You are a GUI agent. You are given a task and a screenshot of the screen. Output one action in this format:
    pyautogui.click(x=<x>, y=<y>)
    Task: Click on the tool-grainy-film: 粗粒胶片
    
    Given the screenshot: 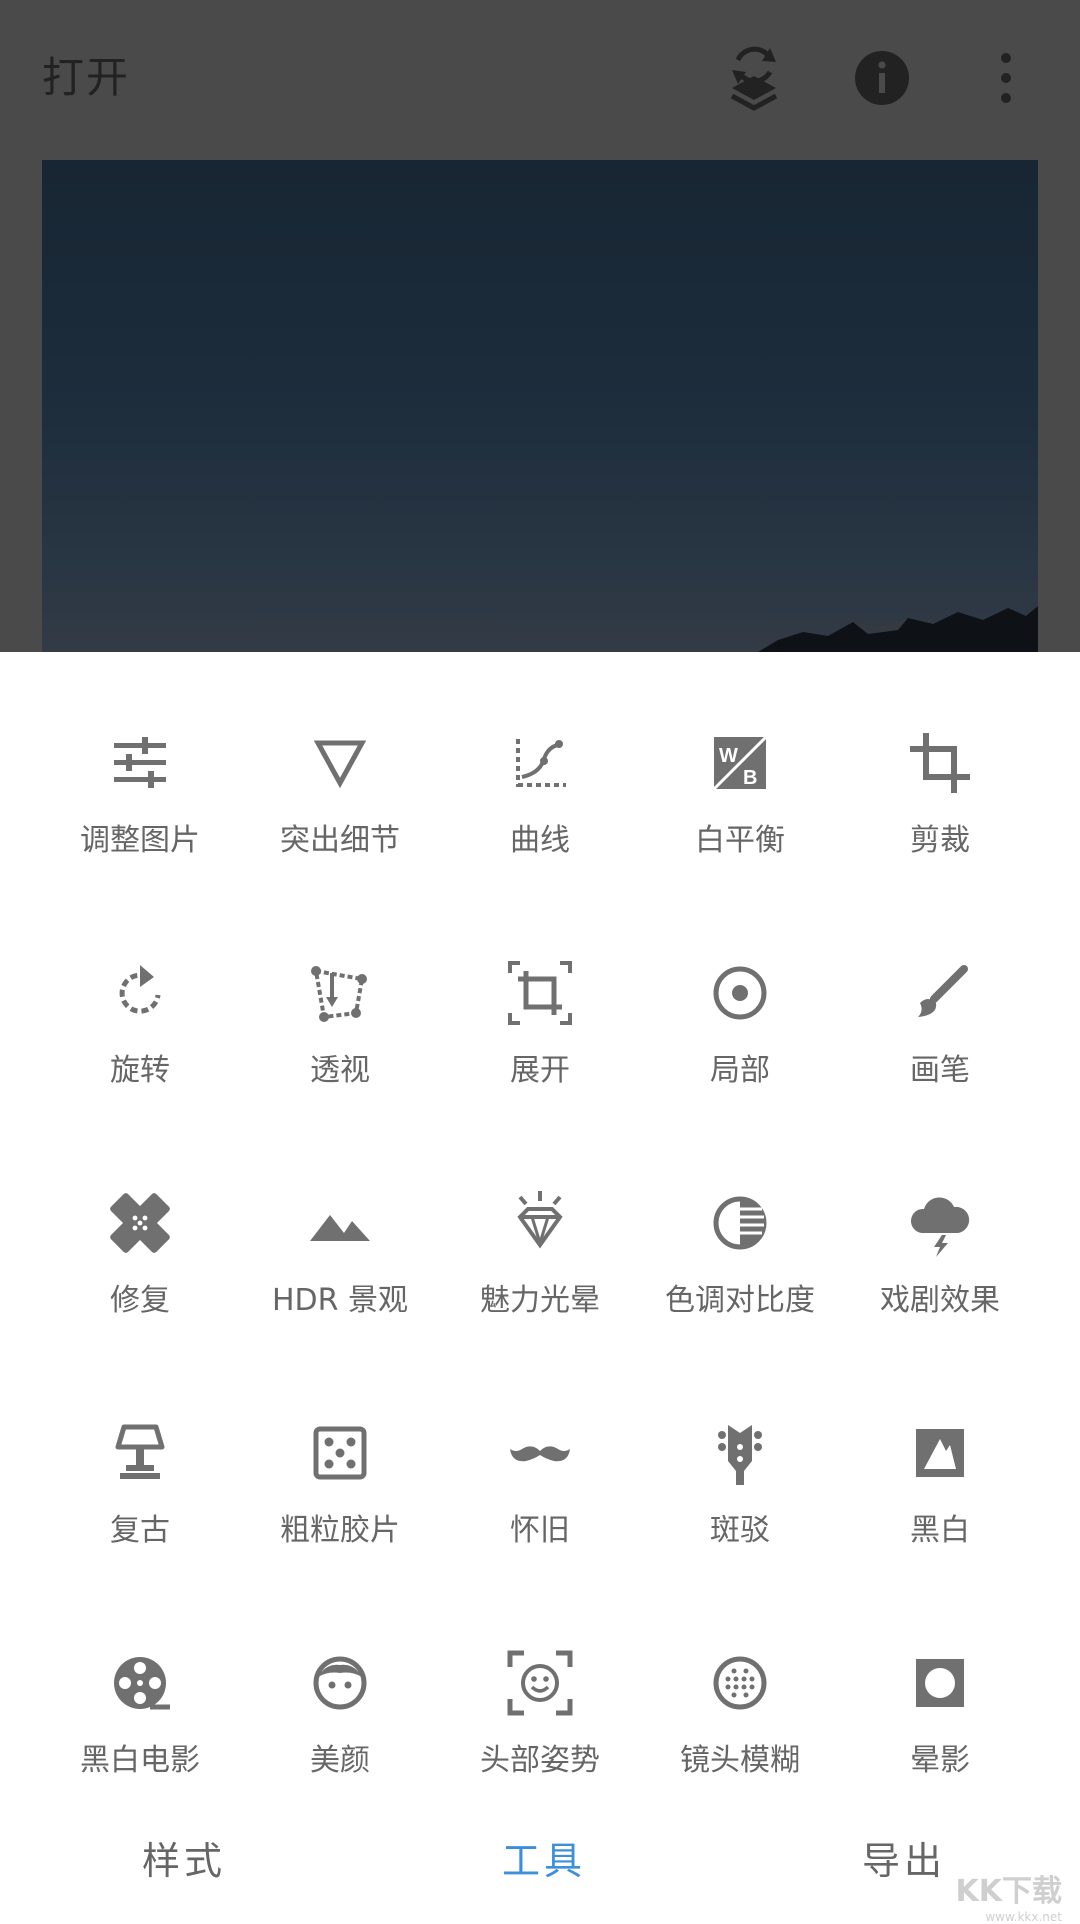 What is the action you would take?
    pyautogui.click(x=340, y=1502)
    